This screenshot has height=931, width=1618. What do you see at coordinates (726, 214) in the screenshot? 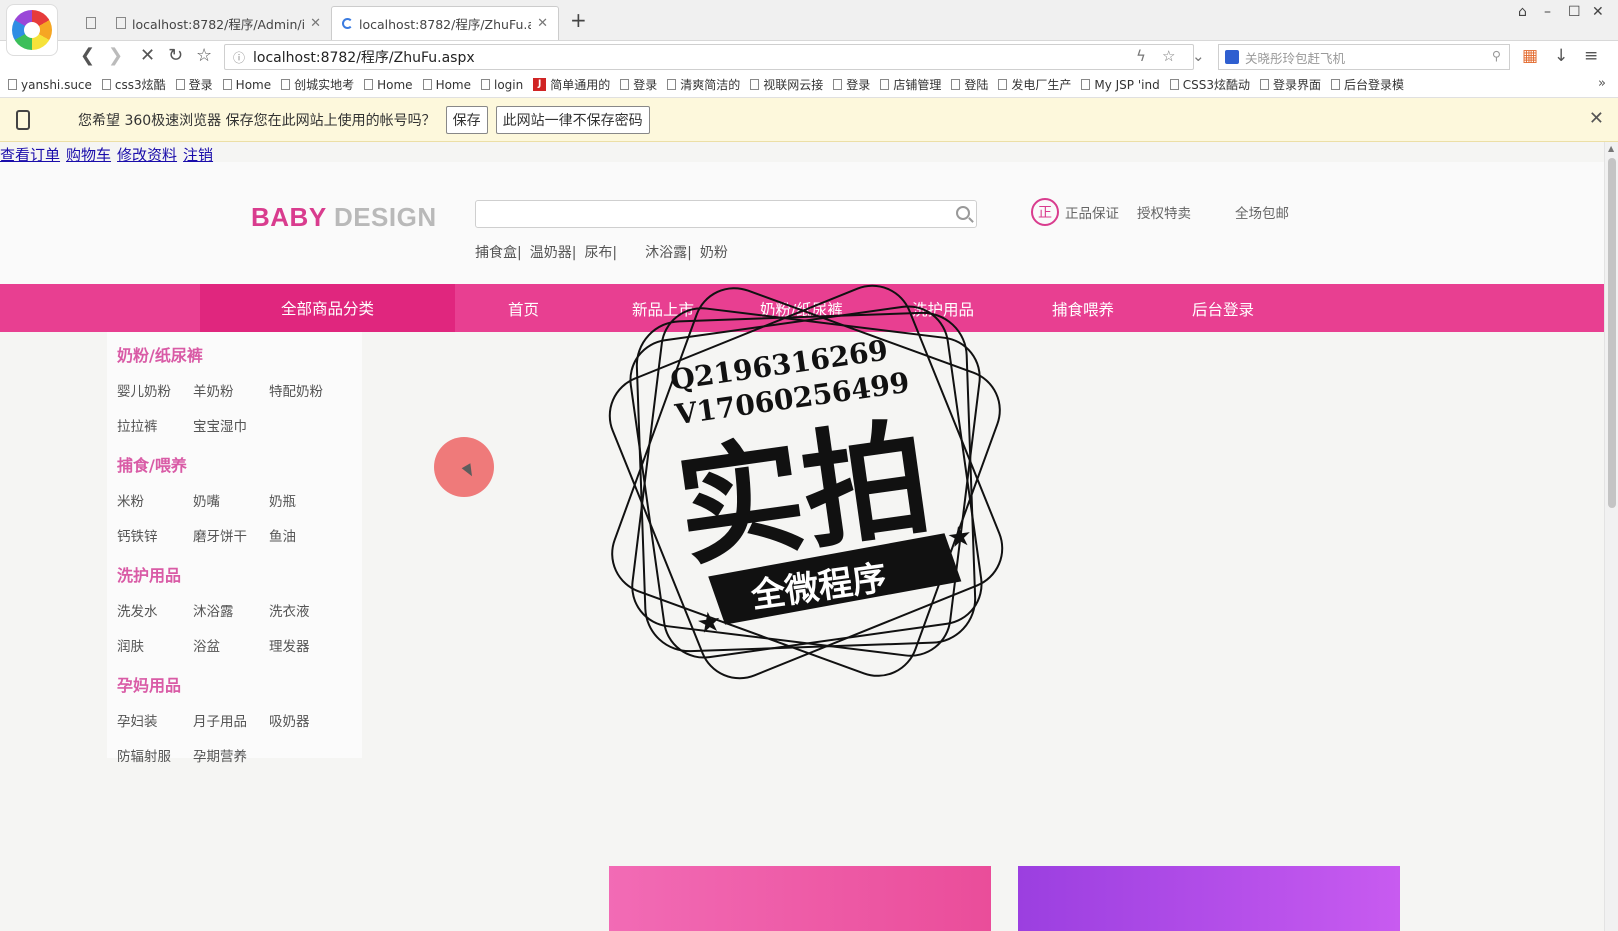
I see `site-search-input` at bounding box center [726, 214].